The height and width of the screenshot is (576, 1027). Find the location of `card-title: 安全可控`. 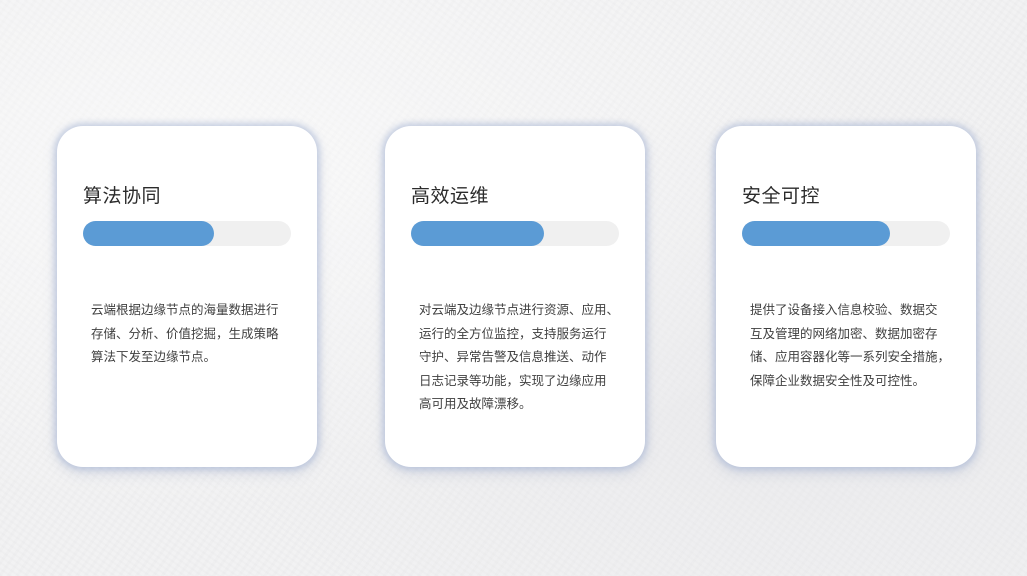

card-title: 安全可控 is located at coordinates (781, 196).